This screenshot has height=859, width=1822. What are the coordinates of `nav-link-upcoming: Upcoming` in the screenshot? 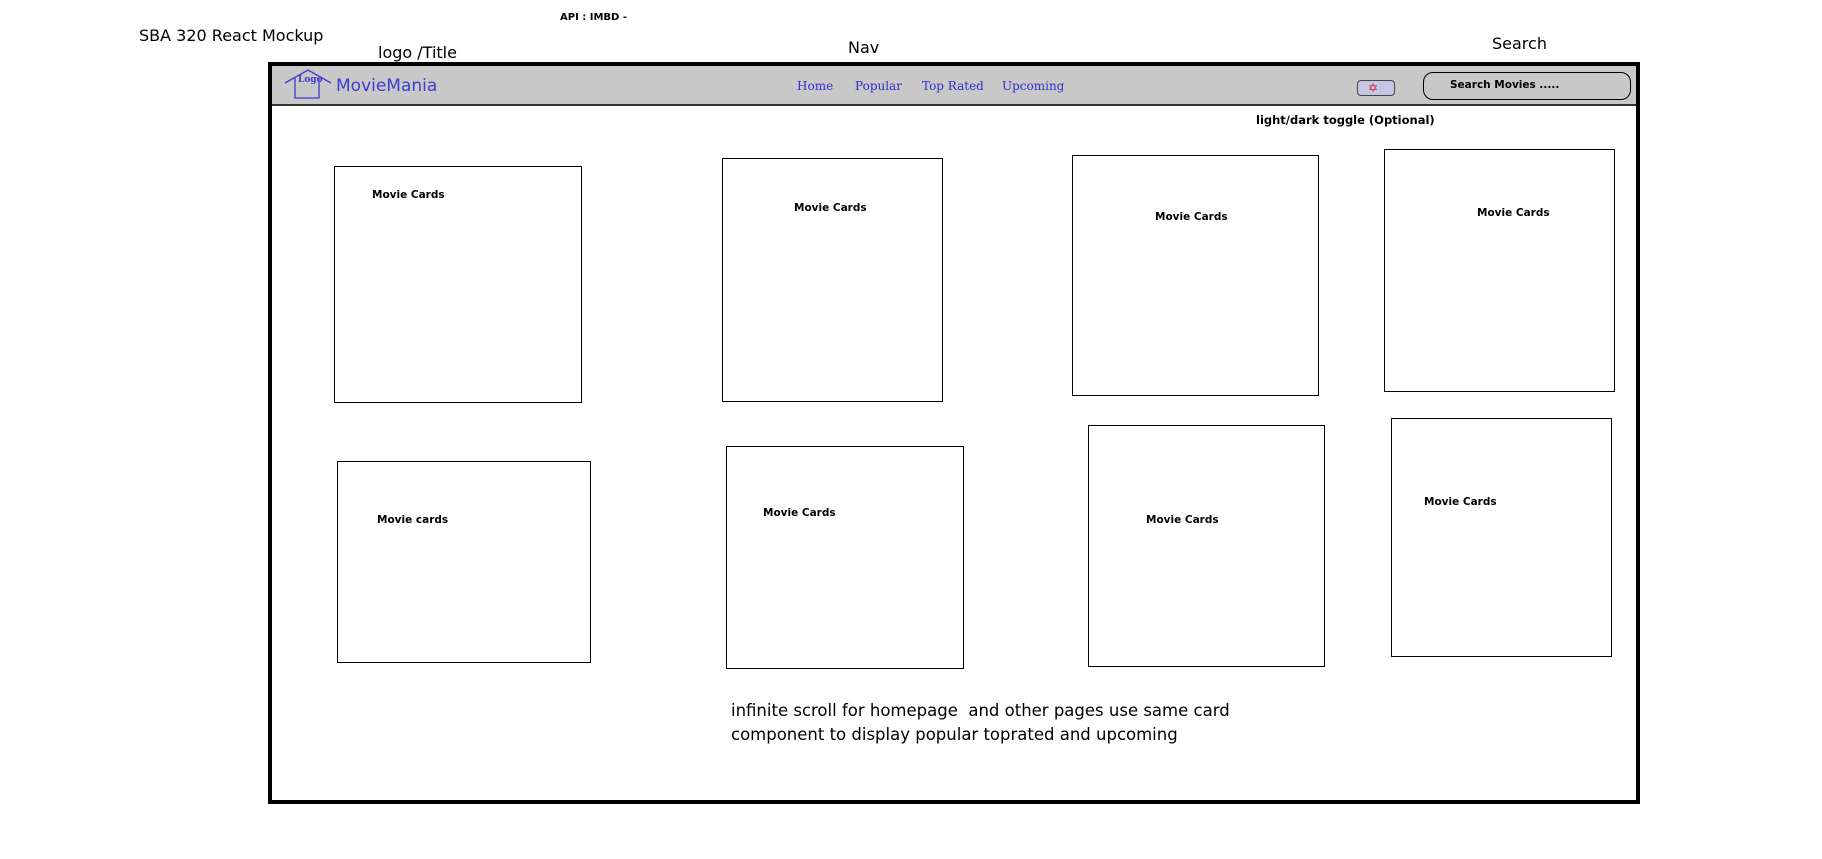 It's located at (1033, 86).